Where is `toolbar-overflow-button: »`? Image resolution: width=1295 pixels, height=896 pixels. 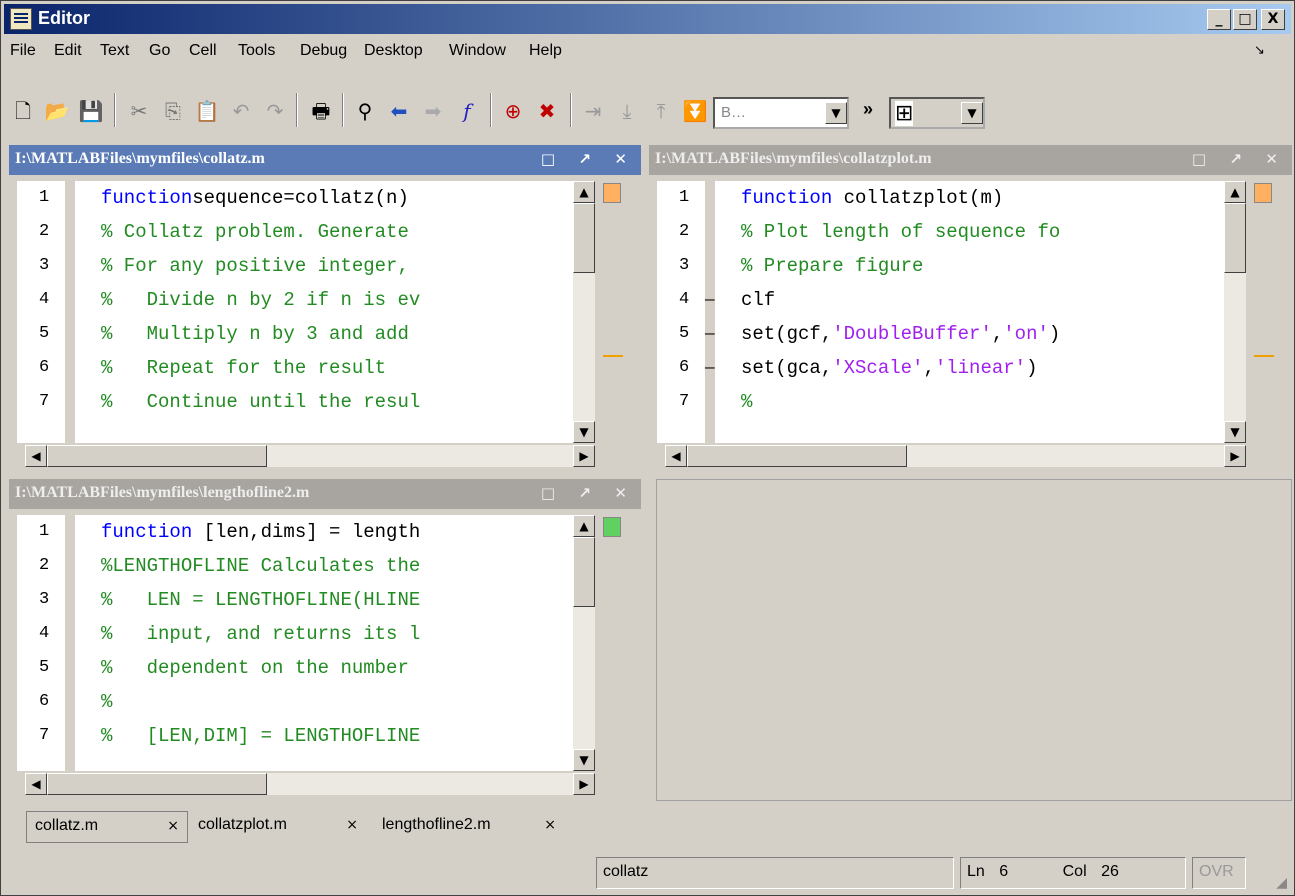 toolbar-overflow-button: » is located at coordinates (868, 109).